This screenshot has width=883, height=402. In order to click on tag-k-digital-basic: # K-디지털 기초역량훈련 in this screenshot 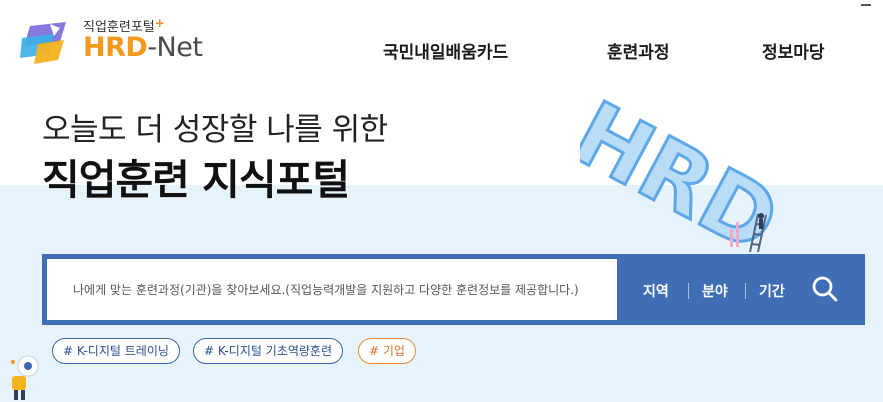, I will do `click(268, 351)`.